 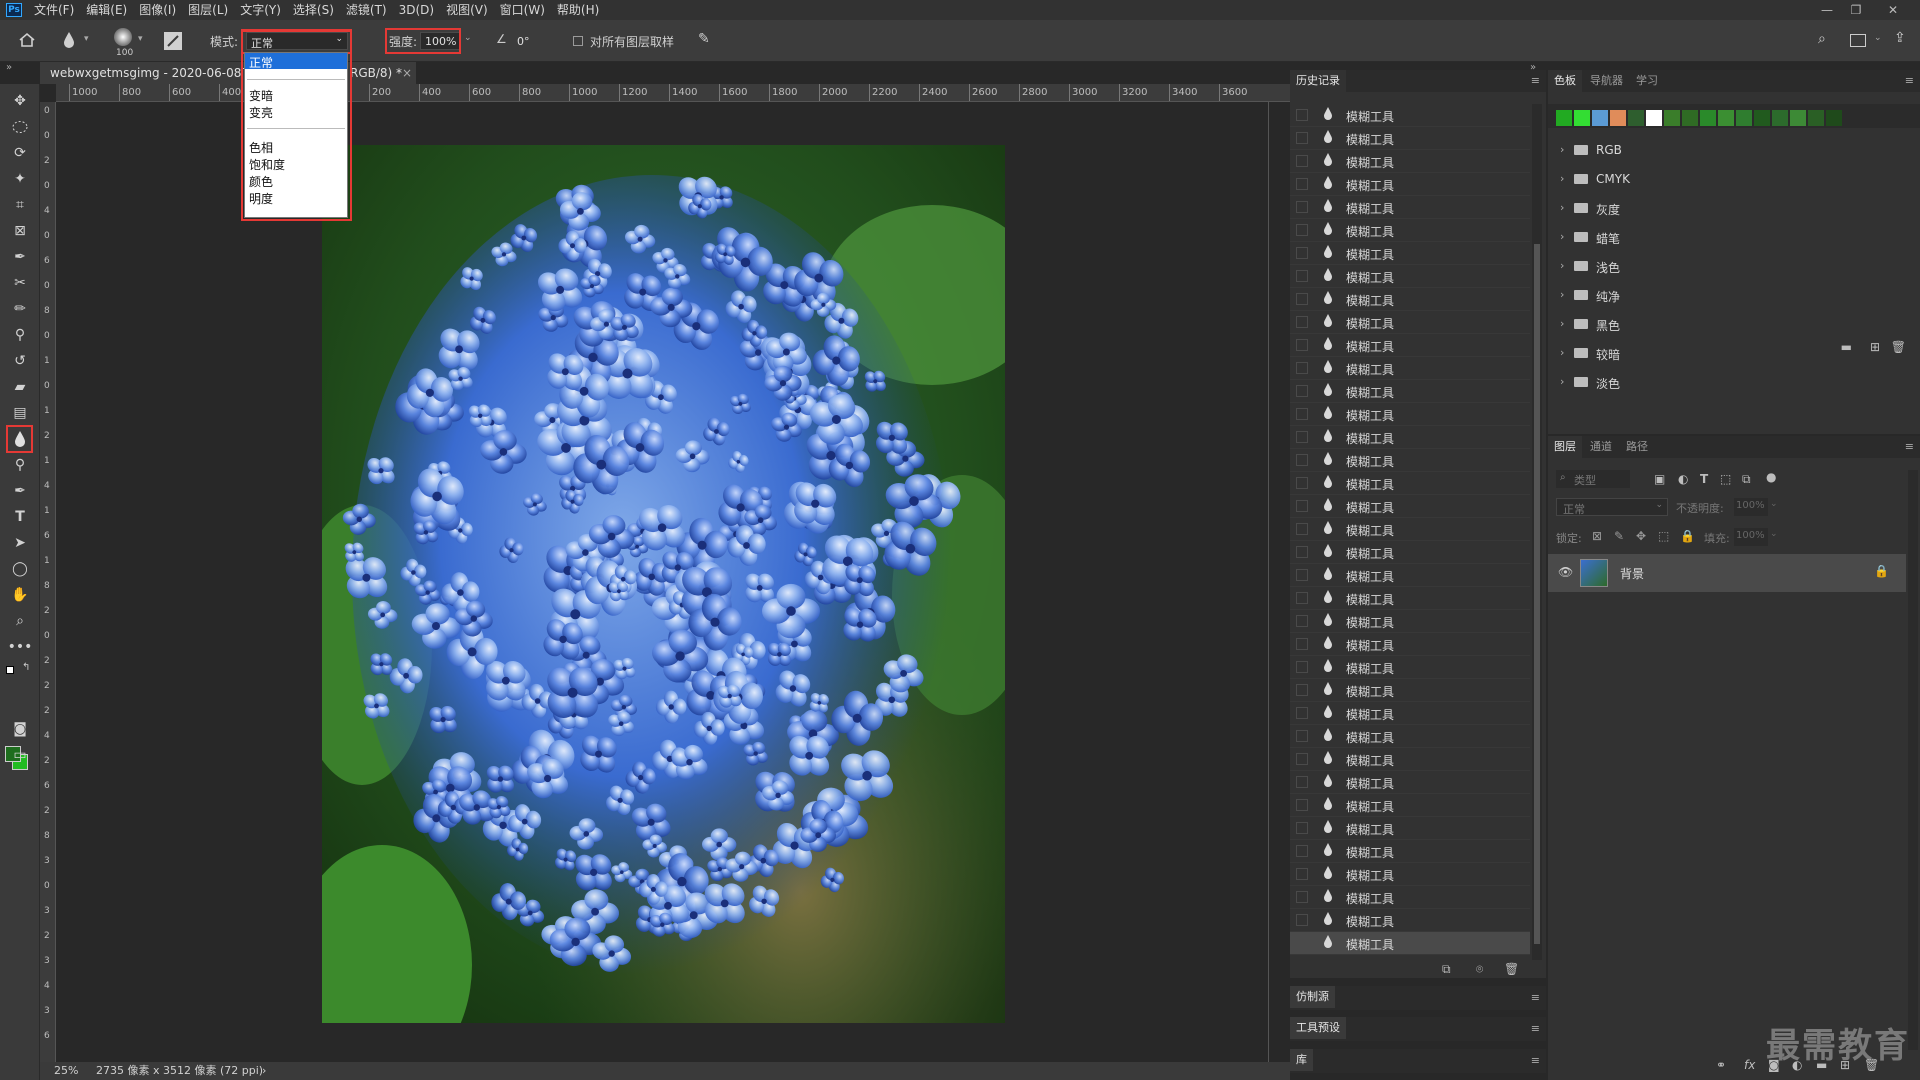 I want to click on chevron-down-icon: ▾, so click(x=140, y=39).